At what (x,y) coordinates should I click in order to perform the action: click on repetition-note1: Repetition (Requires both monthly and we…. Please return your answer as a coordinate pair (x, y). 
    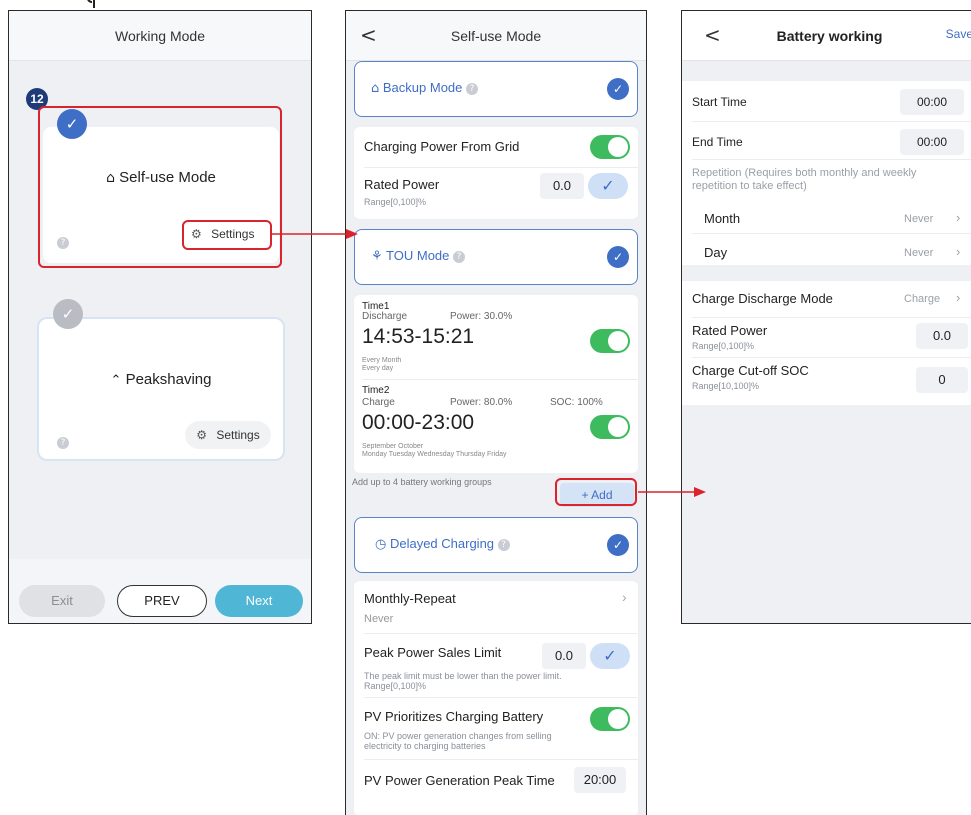
    Looking at the image, I should click on (804, 173).